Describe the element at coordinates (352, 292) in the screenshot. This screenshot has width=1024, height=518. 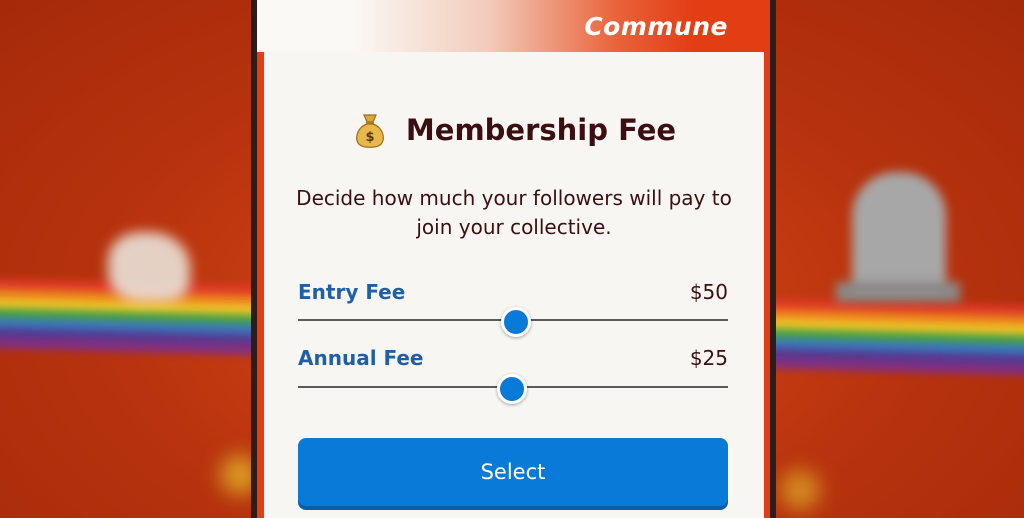
I see `entry-fee-label: Entry Fee` at that location.